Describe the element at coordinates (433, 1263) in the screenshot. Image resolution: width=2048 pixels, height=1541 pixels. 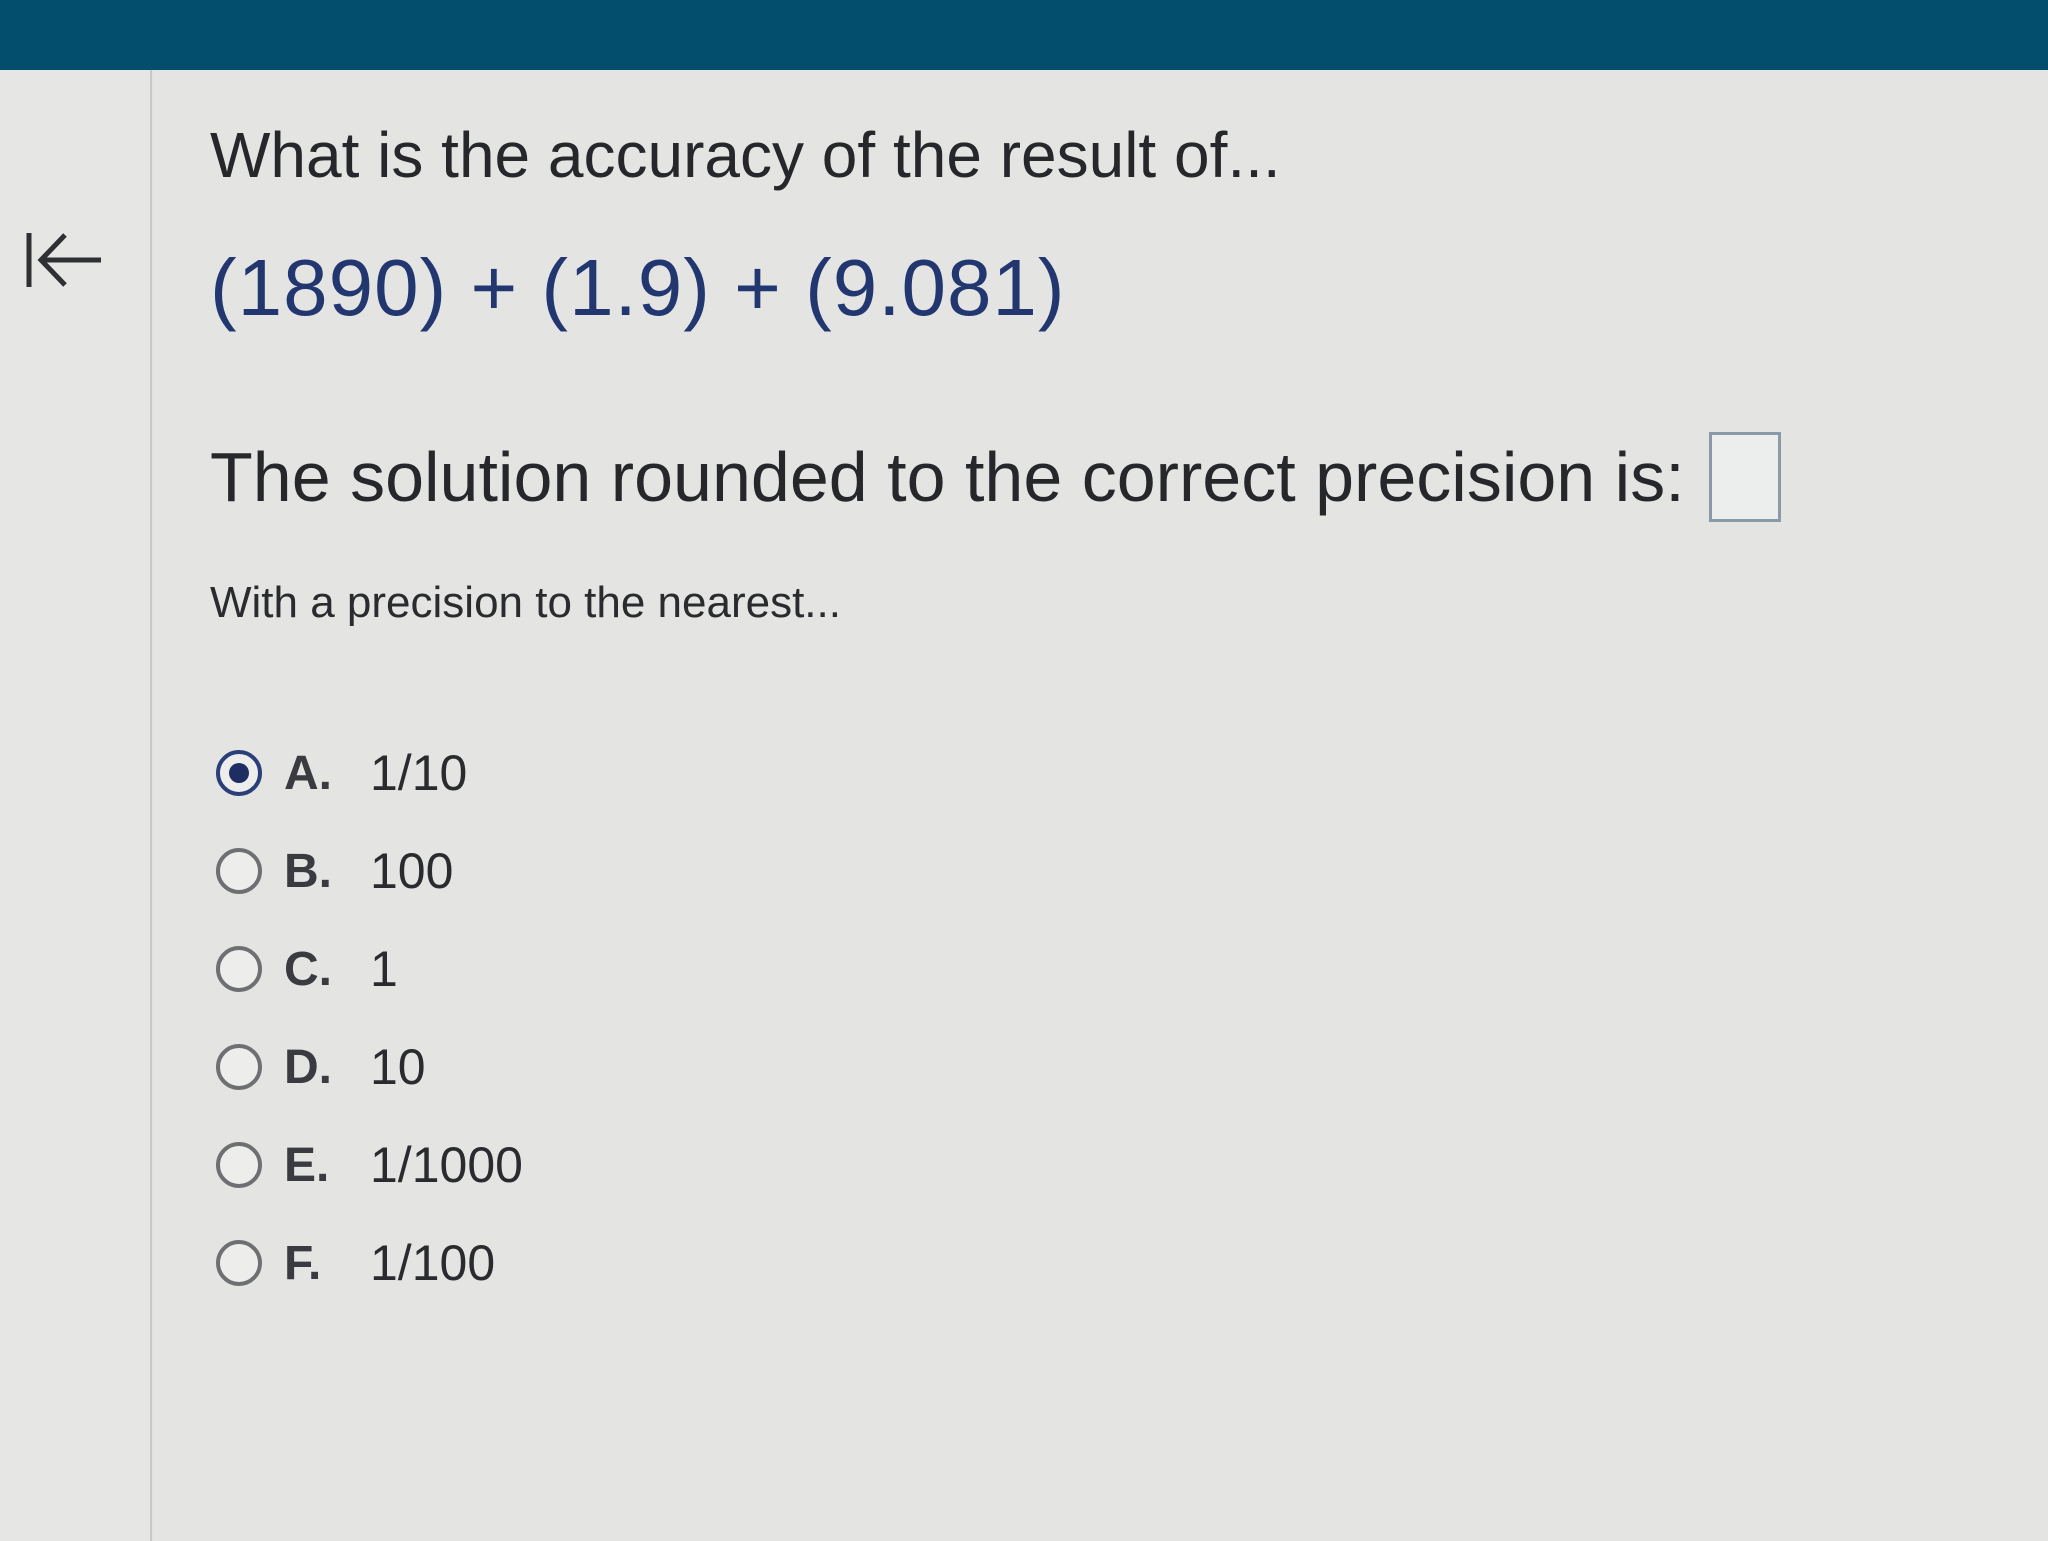
I see `option-value: 1/100` at that location.